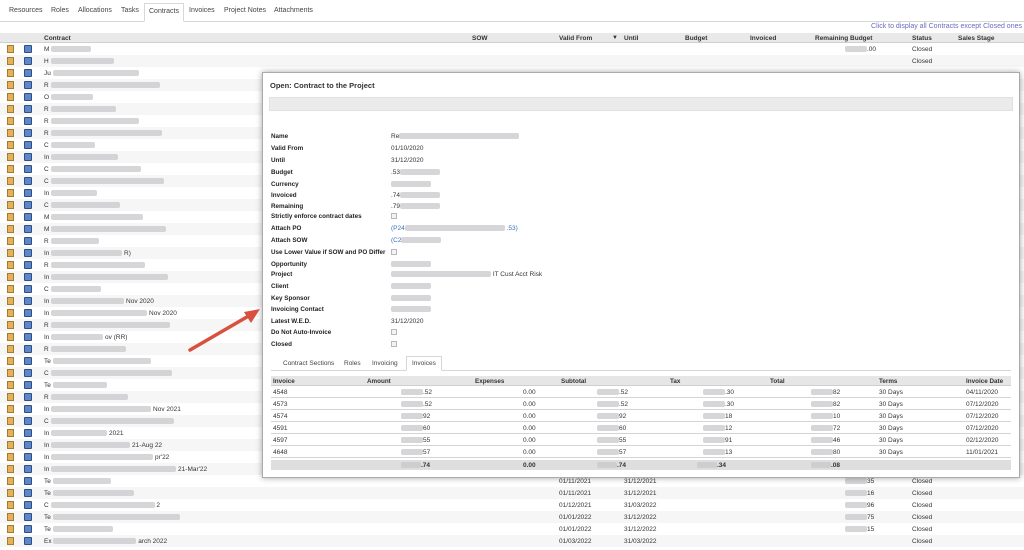 The height and width of the screenshot is (550, 1024). I want to click on invoice-row: 4573 .52 0.00 .52 .30 82 30 Days 07/12/2020, so click(641, 404).